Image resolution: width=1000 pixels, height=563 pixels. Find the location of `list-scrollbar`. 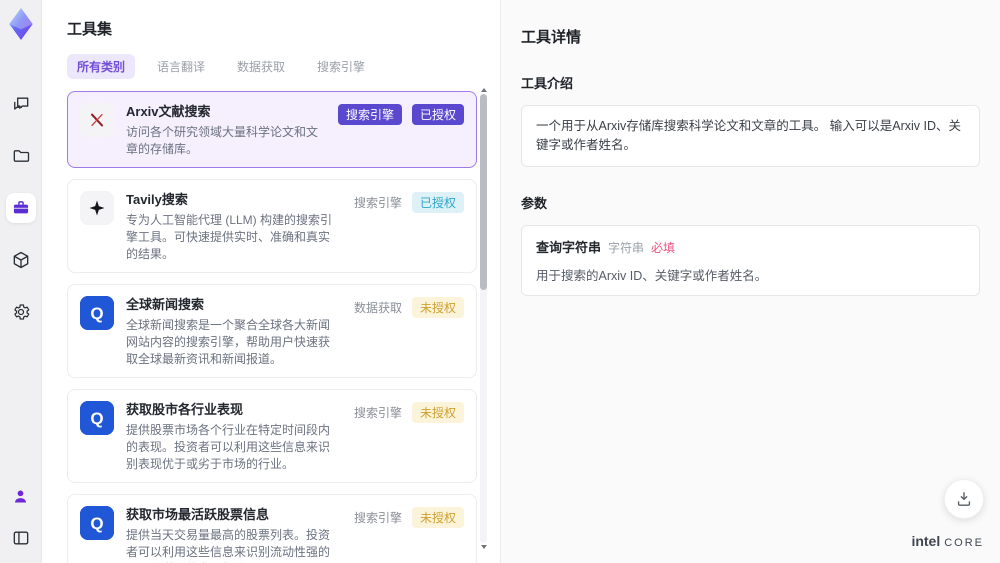

list-scrollbar is located at coordinates (483, 318).